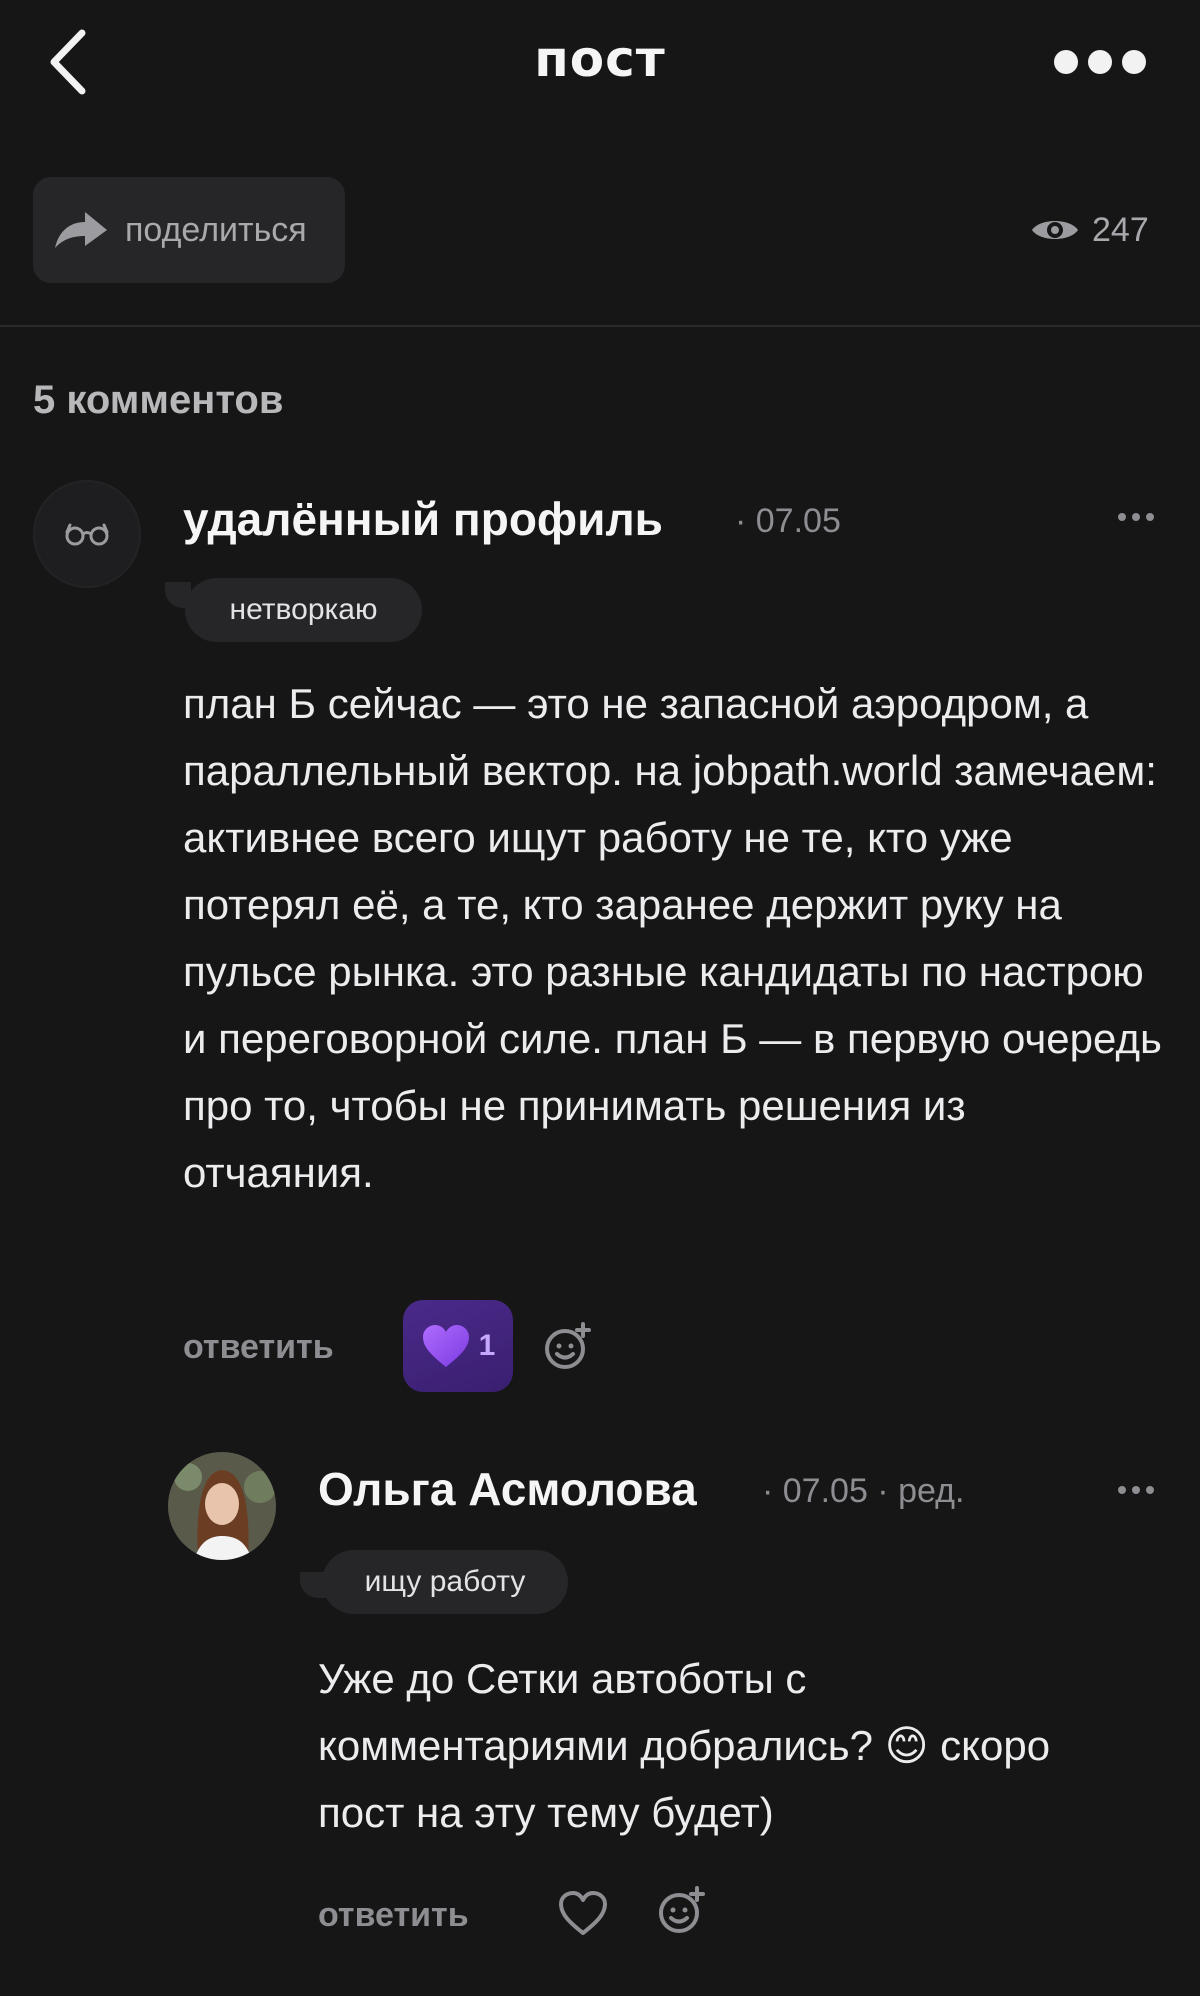  What do you see at coordinates (445, 1582) in the screenshot?
I see `status-tag: ищу работу` at bounding box center [445, 1582].